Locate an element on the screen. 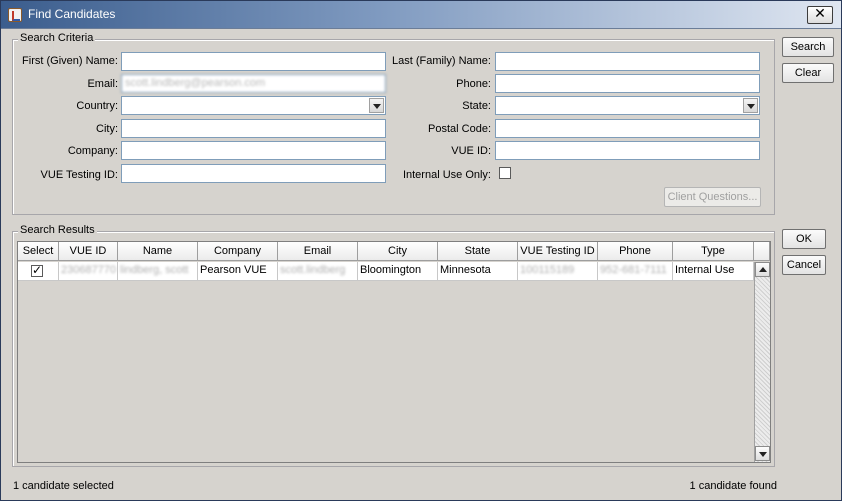  email-field: scott.lindberg@pearson.com is located at coordinates (253, 83).